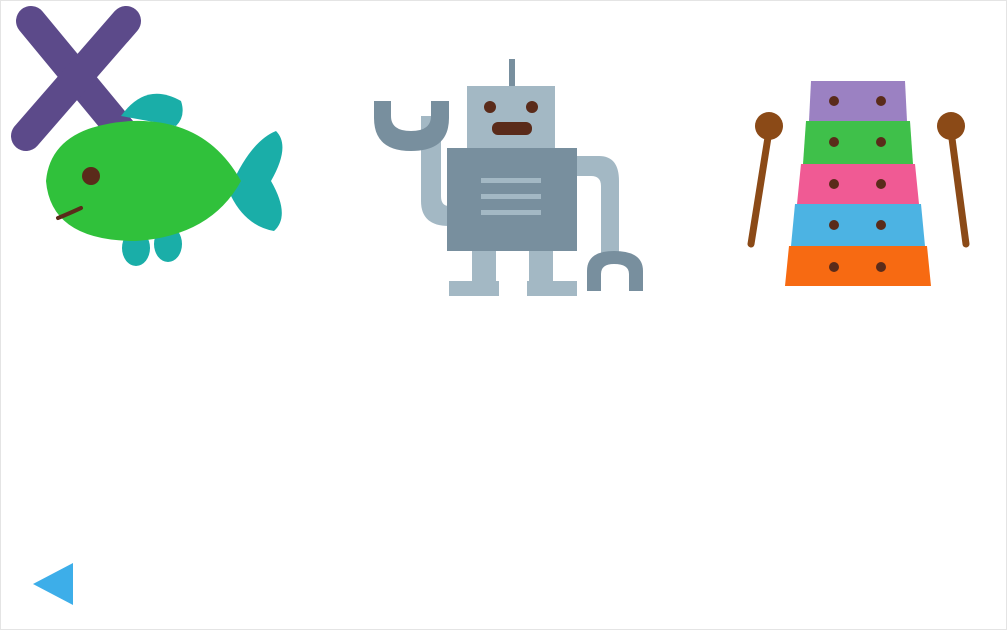 The image size is (1007, 630). I want to click on fish-choice, so click(163, 178).